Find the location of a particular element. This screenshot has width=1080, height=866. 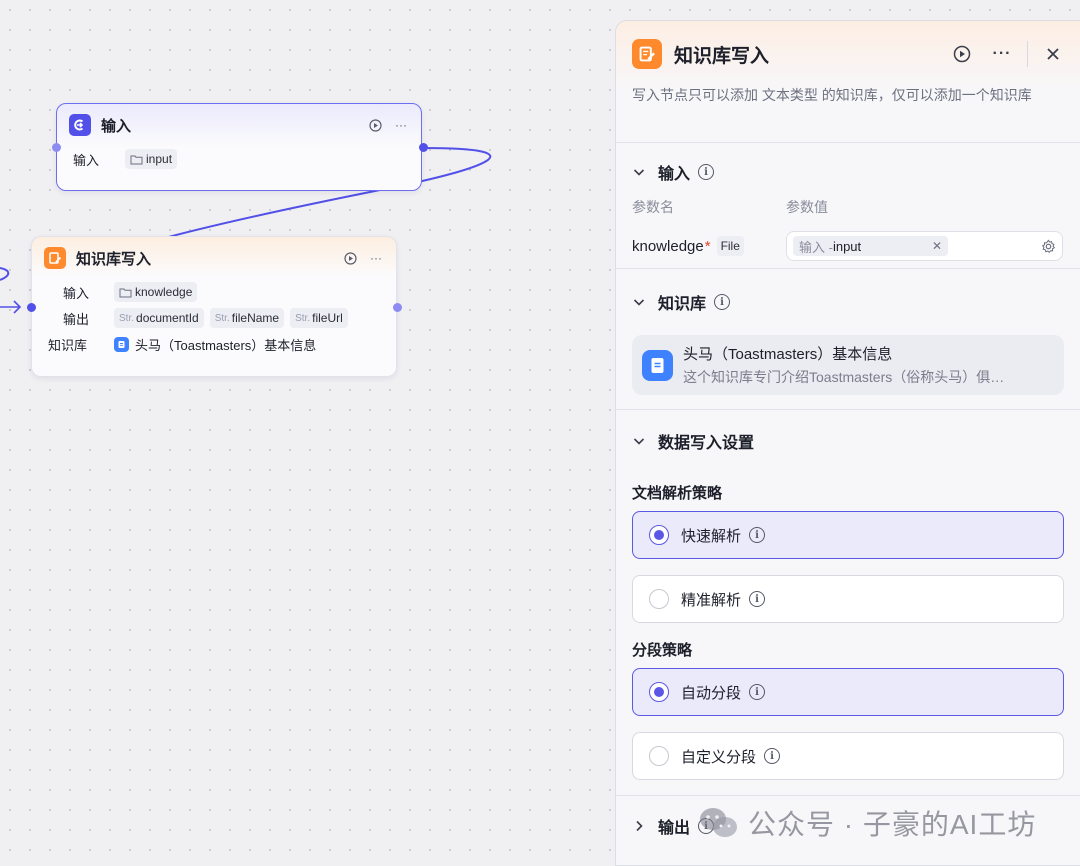

node-title: 知识库写入 is located at coordinates (114, 259).